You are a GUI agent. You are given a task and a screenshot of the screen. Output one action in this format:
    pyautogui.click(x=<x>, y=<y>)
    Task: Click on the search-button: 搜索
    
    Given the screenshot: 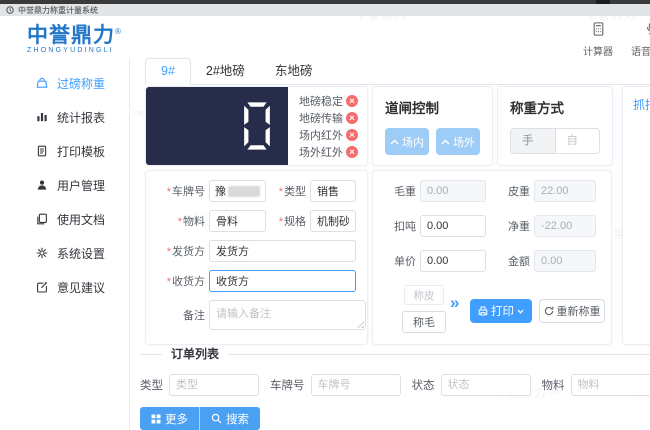 What is the action you would take?
    pyautogui.click(x=230, y=418)
    